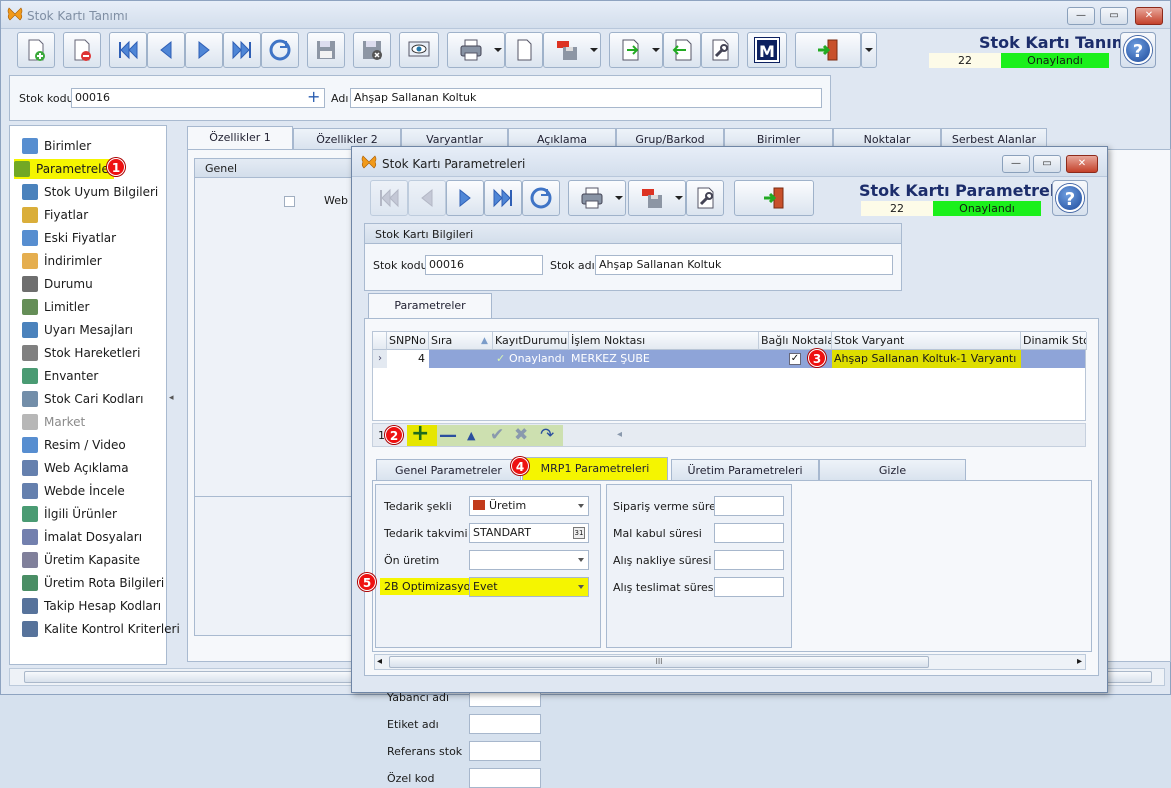 The image size is (1171, 788). What do you see at coordinates (408, 341) in the screenshot?
I see `column-header-snpno: SNPNo` at bounding box center [408, 341].